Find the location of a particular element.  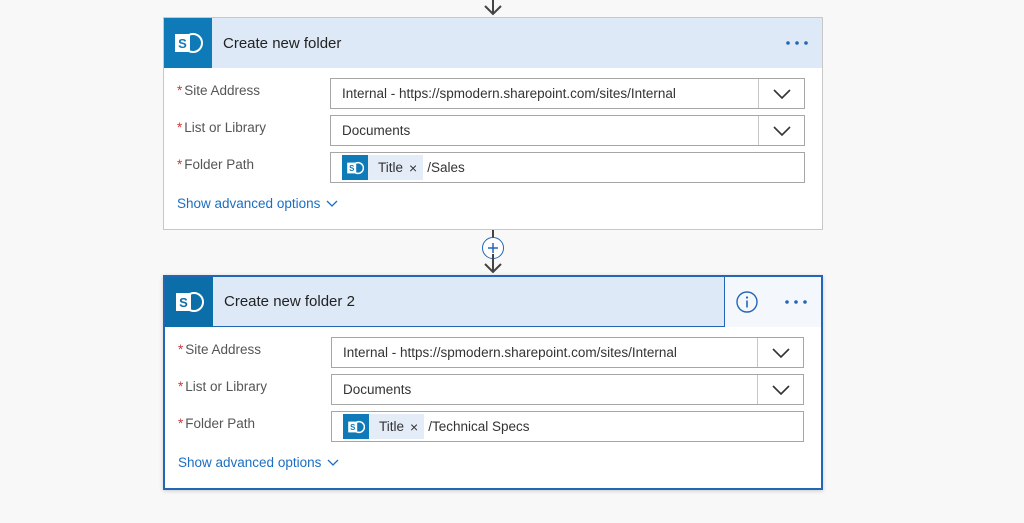

field-folder-path: * Folder Path S Title × /Sales is located at coordinates (493, 170).